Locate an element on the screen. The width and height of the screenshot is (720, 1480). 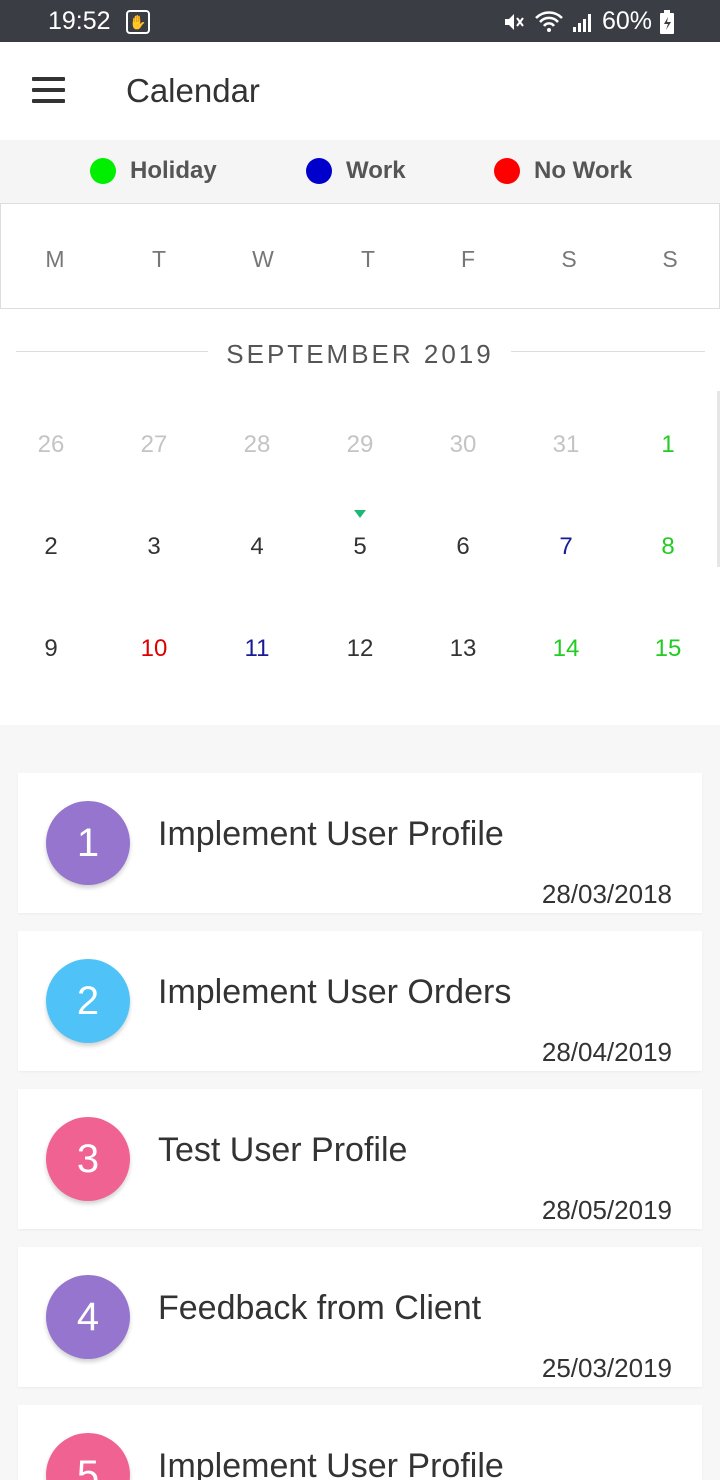
legend-holiday: Holiday is located at coordinates (153, 171).